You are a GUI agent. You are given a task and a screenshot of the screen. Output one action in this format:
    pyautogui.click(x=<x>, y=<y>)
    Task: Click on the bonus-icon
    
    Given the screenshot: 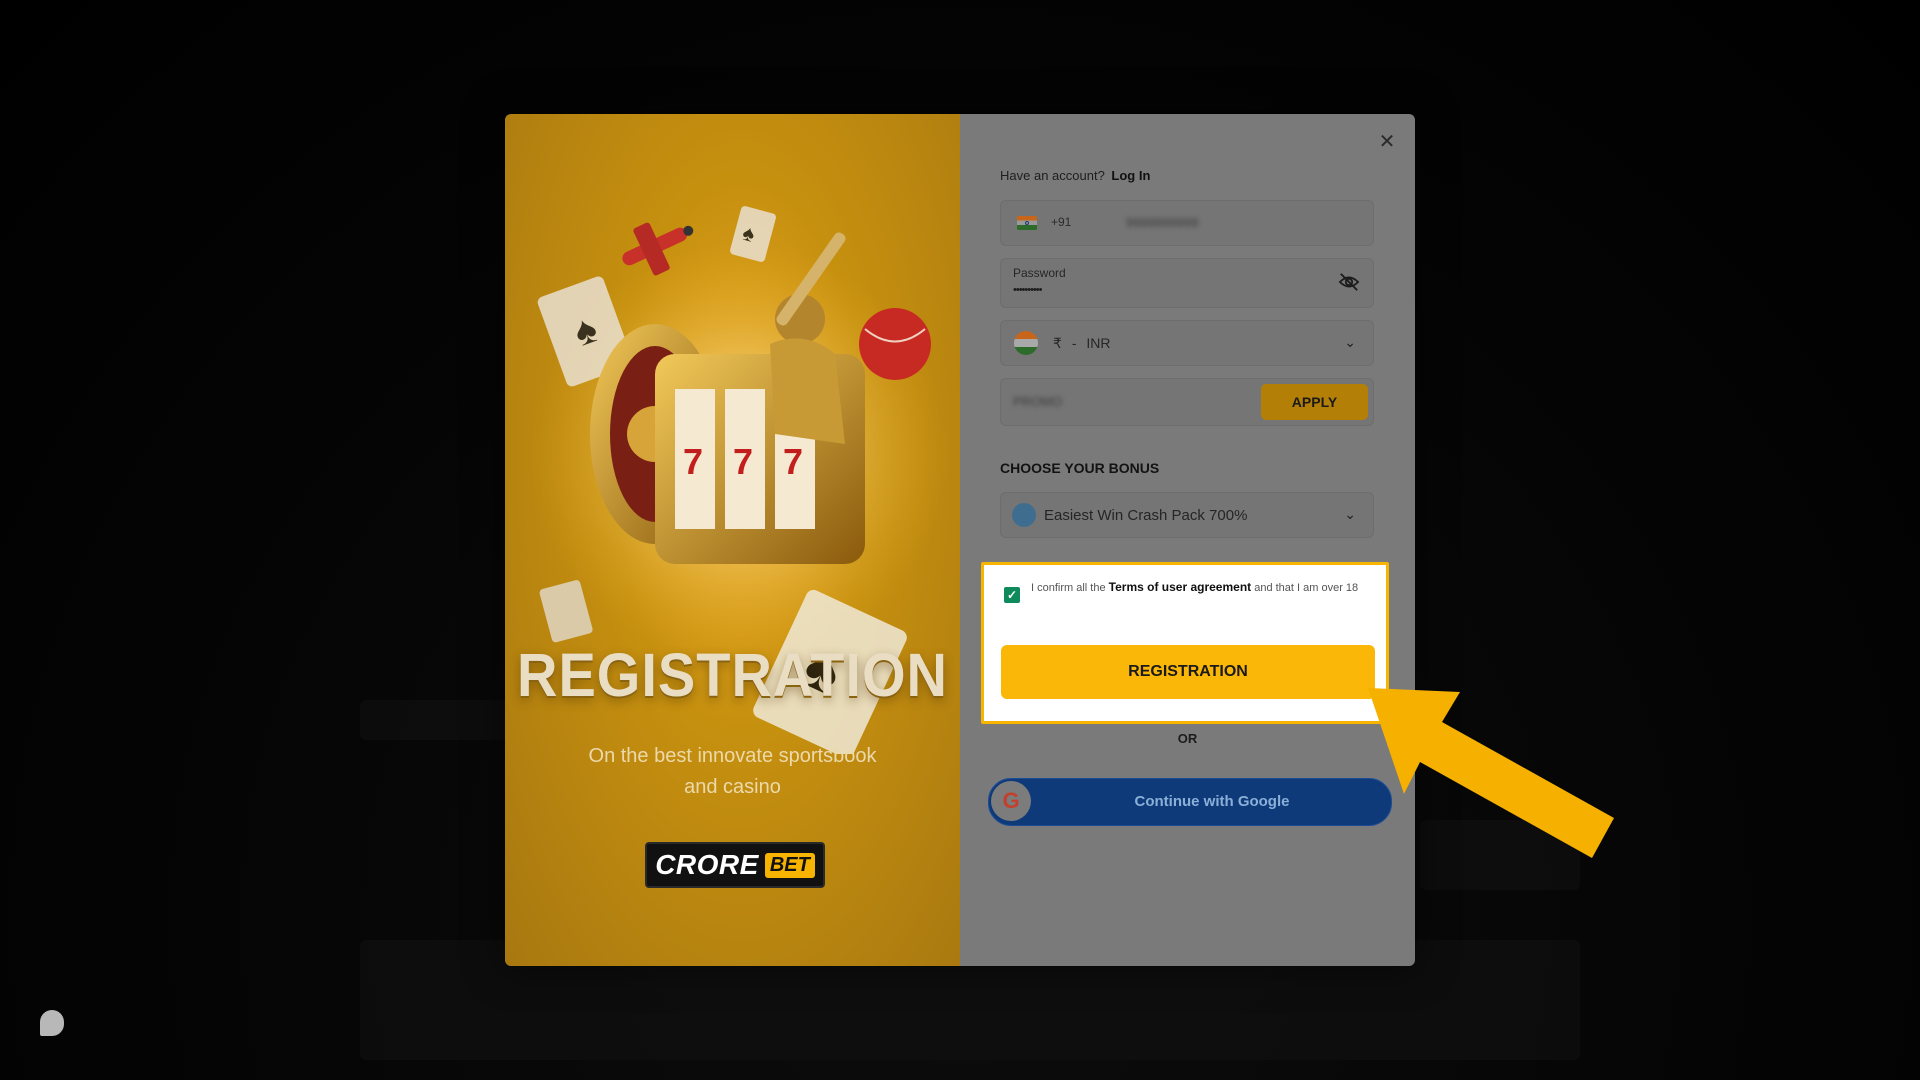 What is the action you would take?
    pyautogui.click(x=1024, y=515)
    